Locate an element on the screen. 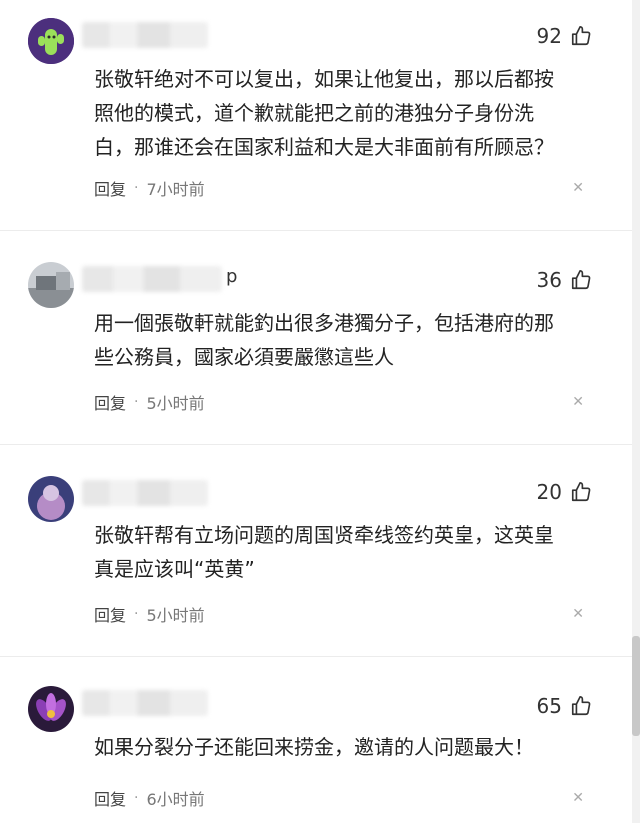 The width and height of the screenshot is (640, 823). comment-line: 张敬轩帮有立场问题的周国贤牵线签约英皇，这英皇 is located at coordinates (324, 535).